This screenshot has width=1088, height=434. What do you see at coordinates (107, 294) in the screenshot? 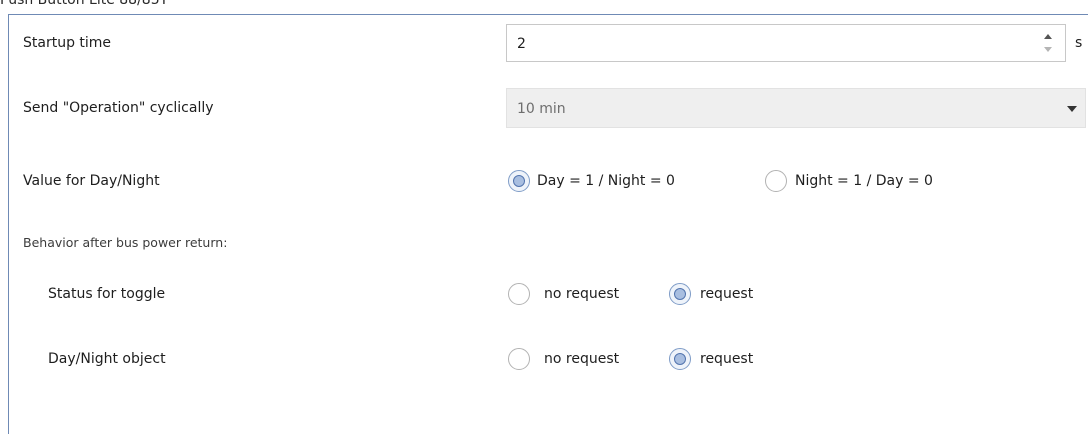
I see `status-toggle-label: Status for toggle` at bounding box center [107, 294].